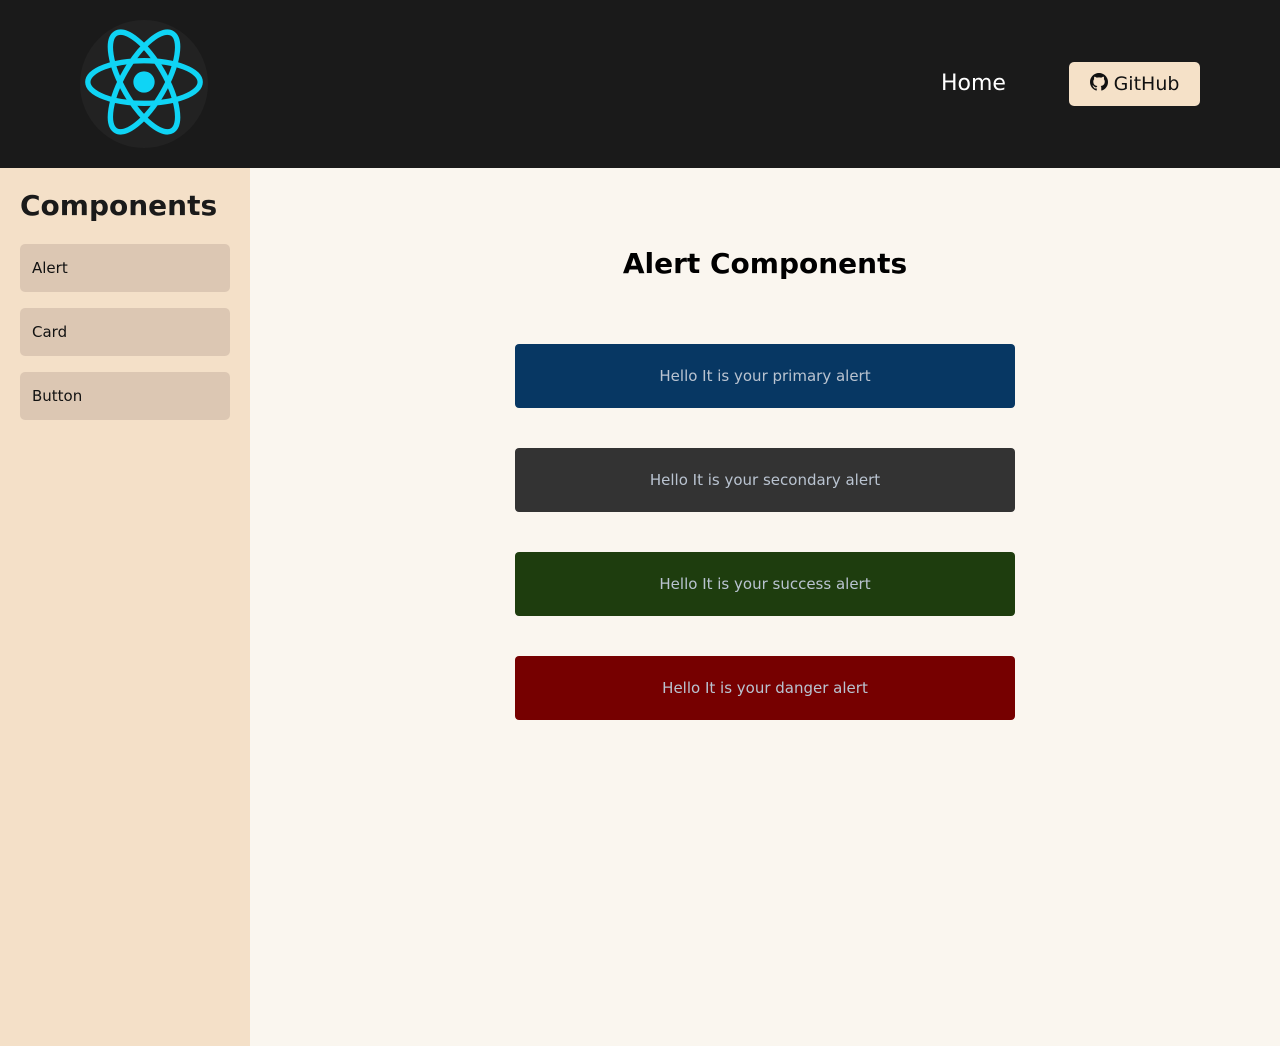 The image size is (1280, 1046). What do you see at coordinates (1146, 84) in the screenshot?
I see `github-button-label: GitHub` at bounding box center [1146, 84].